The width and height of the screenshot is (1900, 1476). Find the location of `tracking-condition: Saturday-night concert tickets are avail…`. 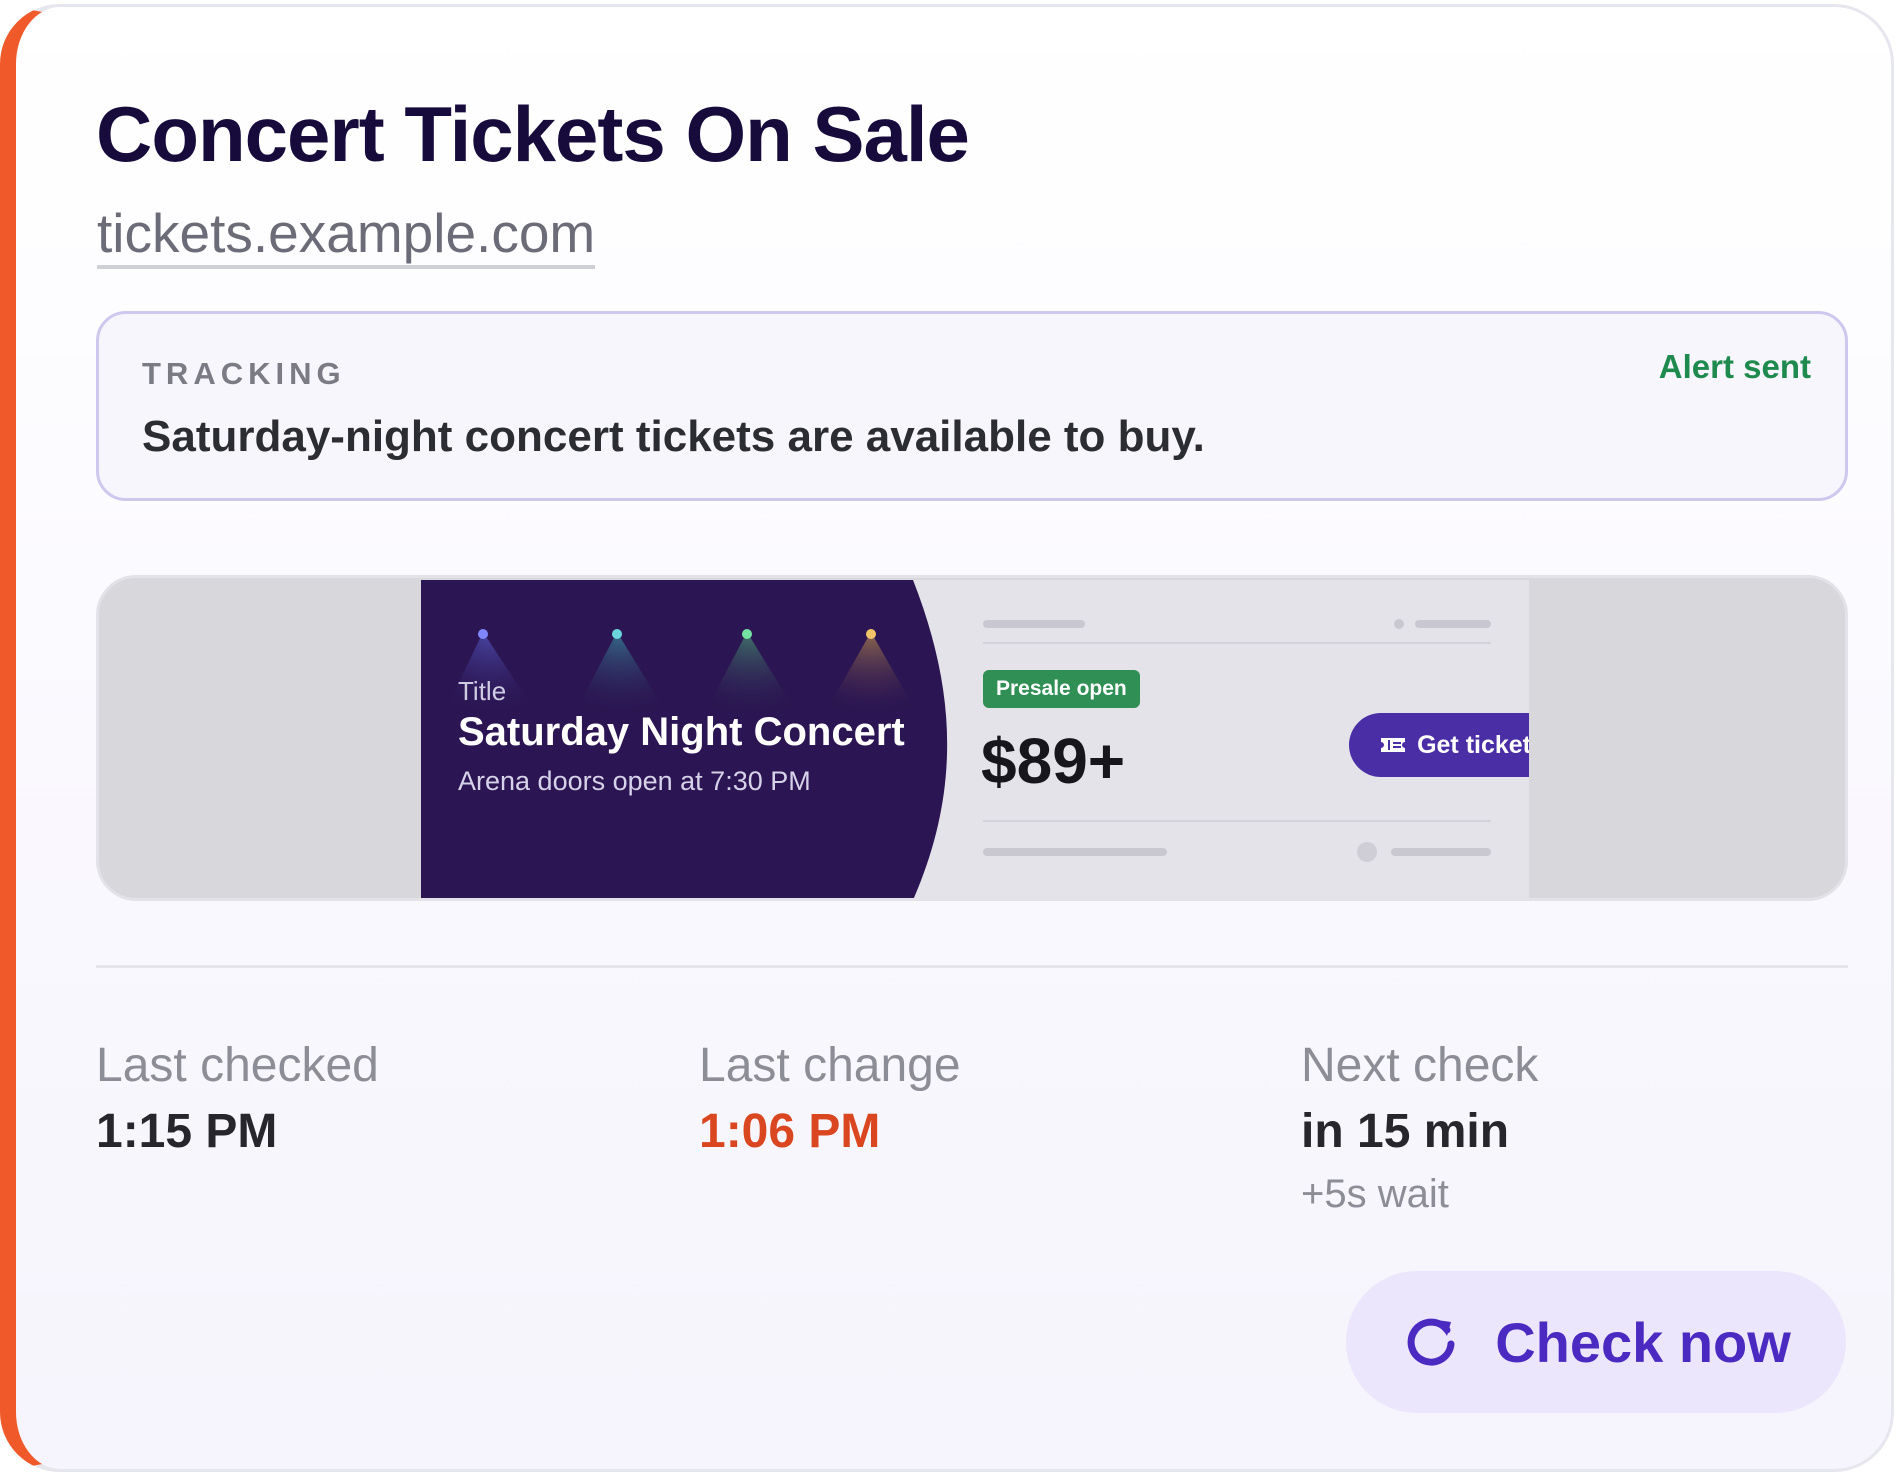

tracking-condition: Saturday-night concert tickets are avail… is located at coordinates (673, 436).